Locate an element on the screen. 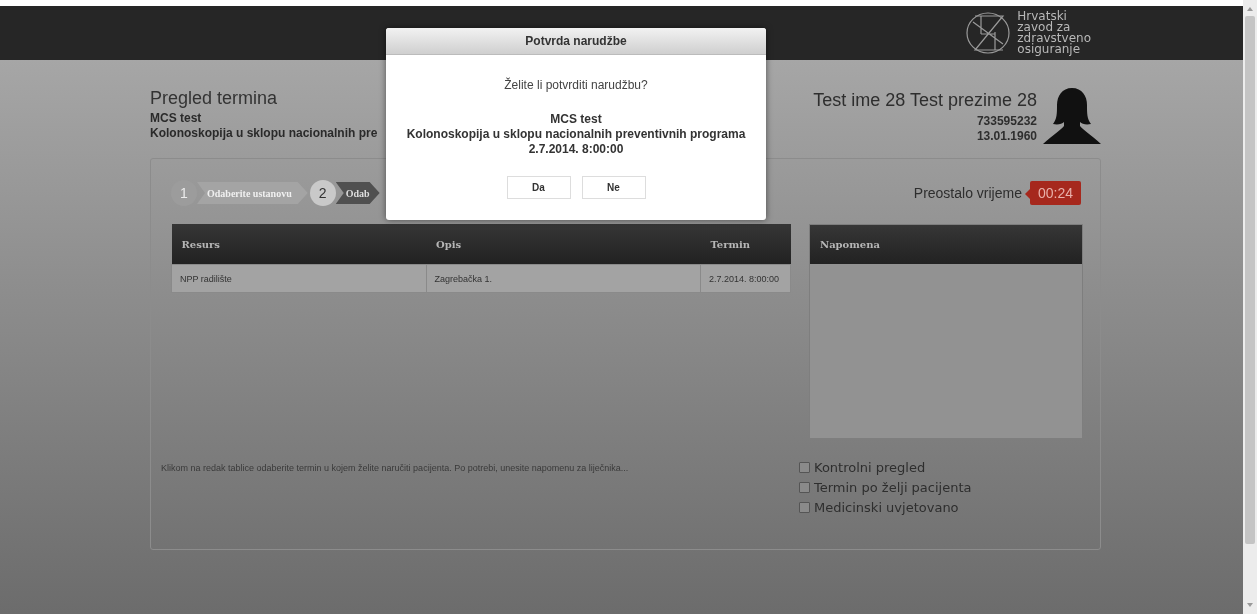  step-number: 2 is located at coordinates (322, 193).